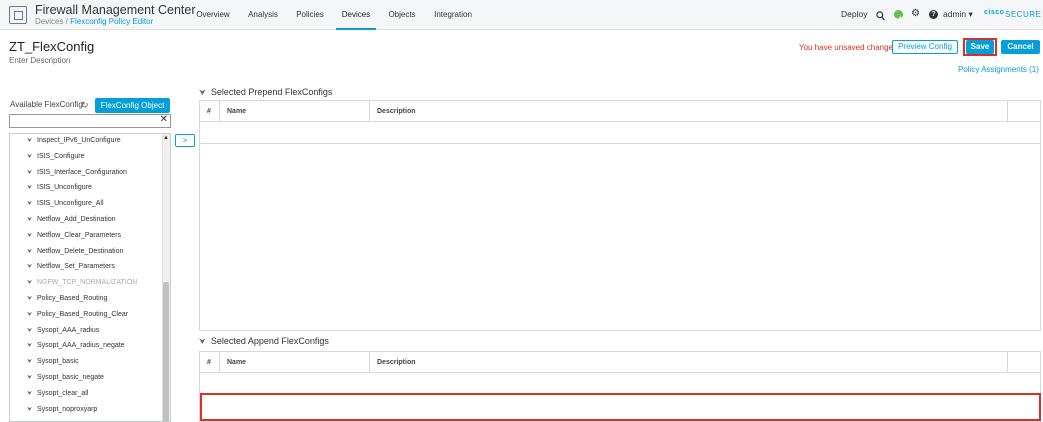 This screenshot has height=422, width=1043. Describe the element at coordinates (848, 47) in the screenshot. I see `unsaved-changes-text: You have unsaved changes` at that location.